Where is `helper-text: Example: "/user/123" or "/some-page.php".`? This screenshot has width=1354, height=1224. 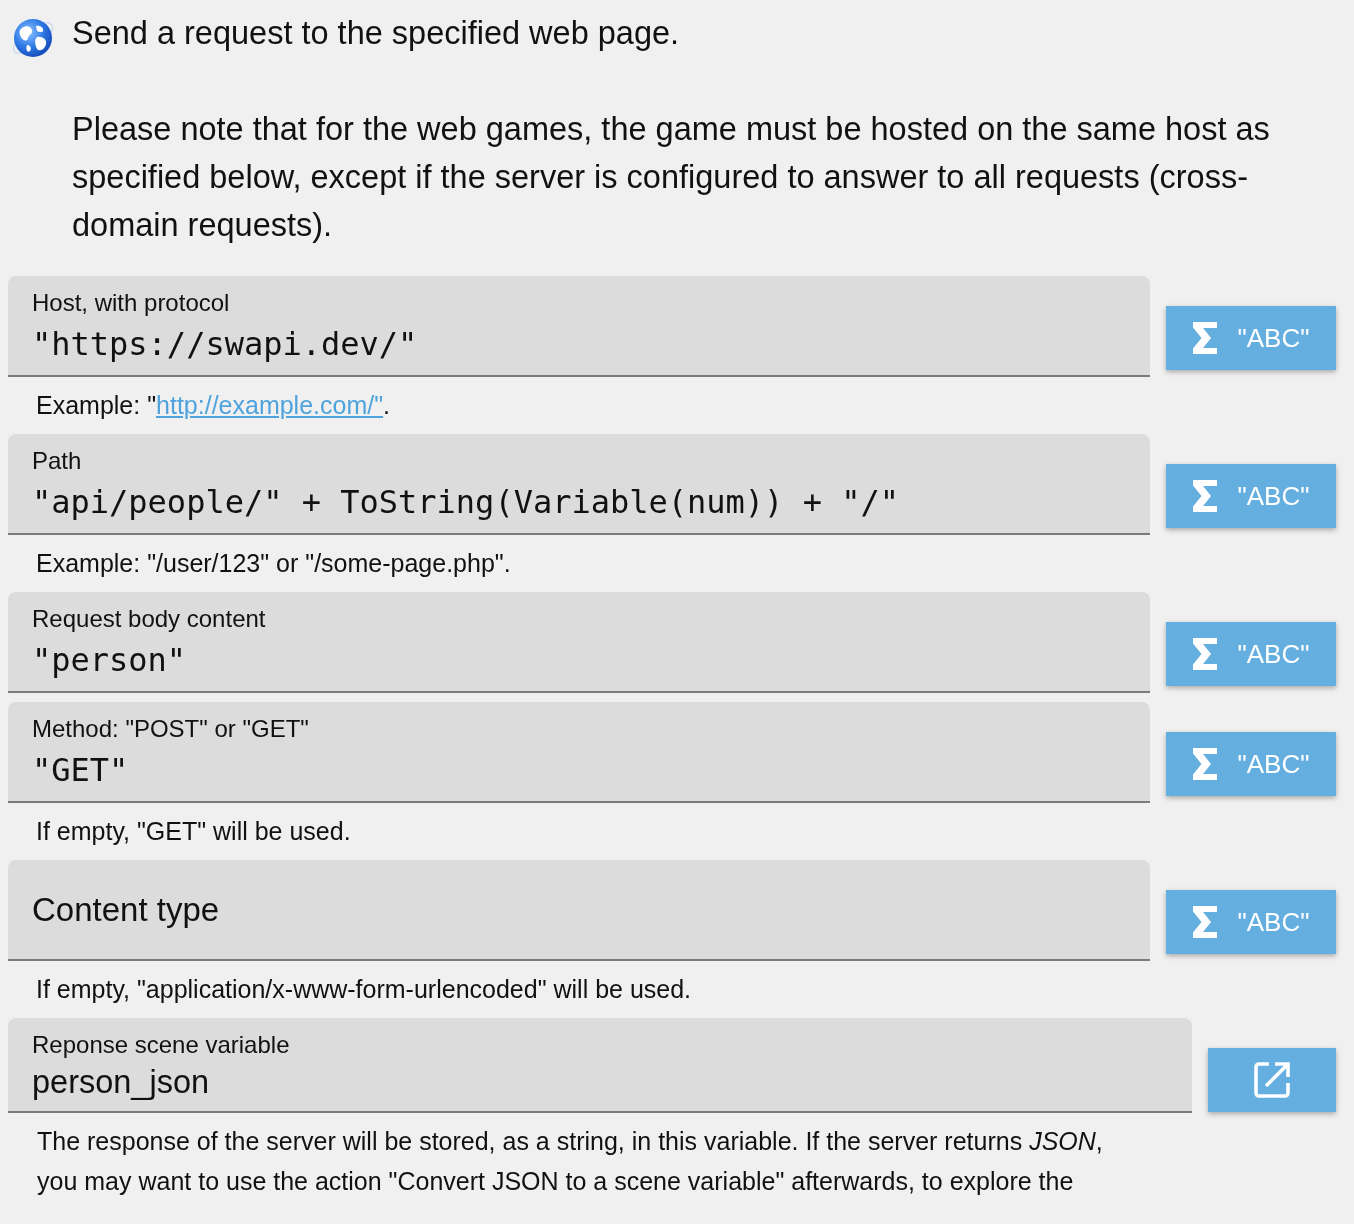
helper-text: Example: "/user/123" or "/some-page.php". is located at coordinates (273, 563).